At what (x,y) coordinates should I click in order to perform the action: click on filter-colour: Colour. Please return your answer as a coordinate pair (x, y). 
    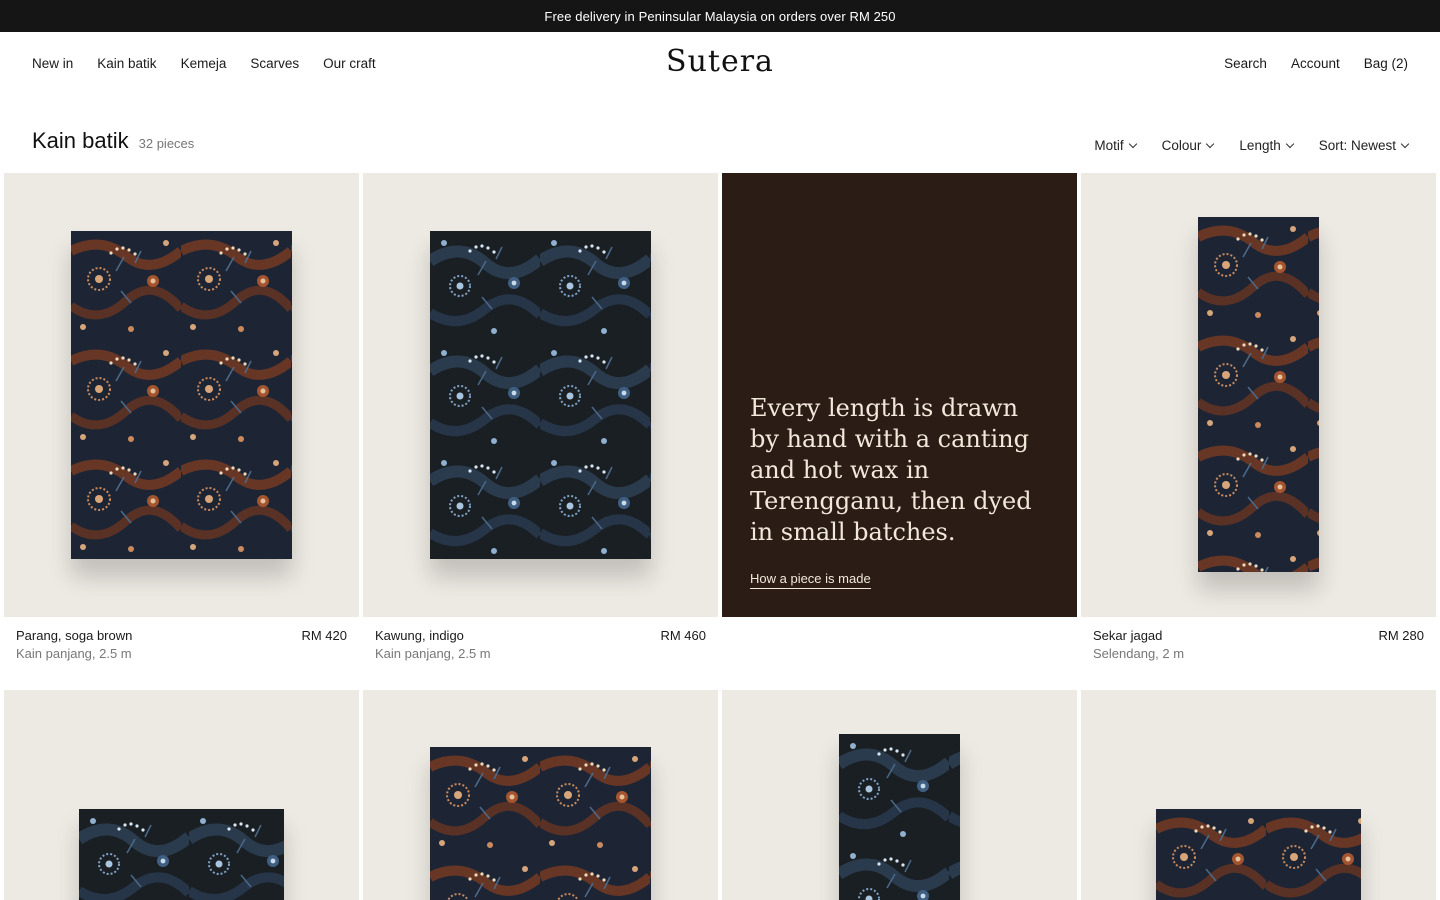
    Looking at the image, I should click on (1188, 145).